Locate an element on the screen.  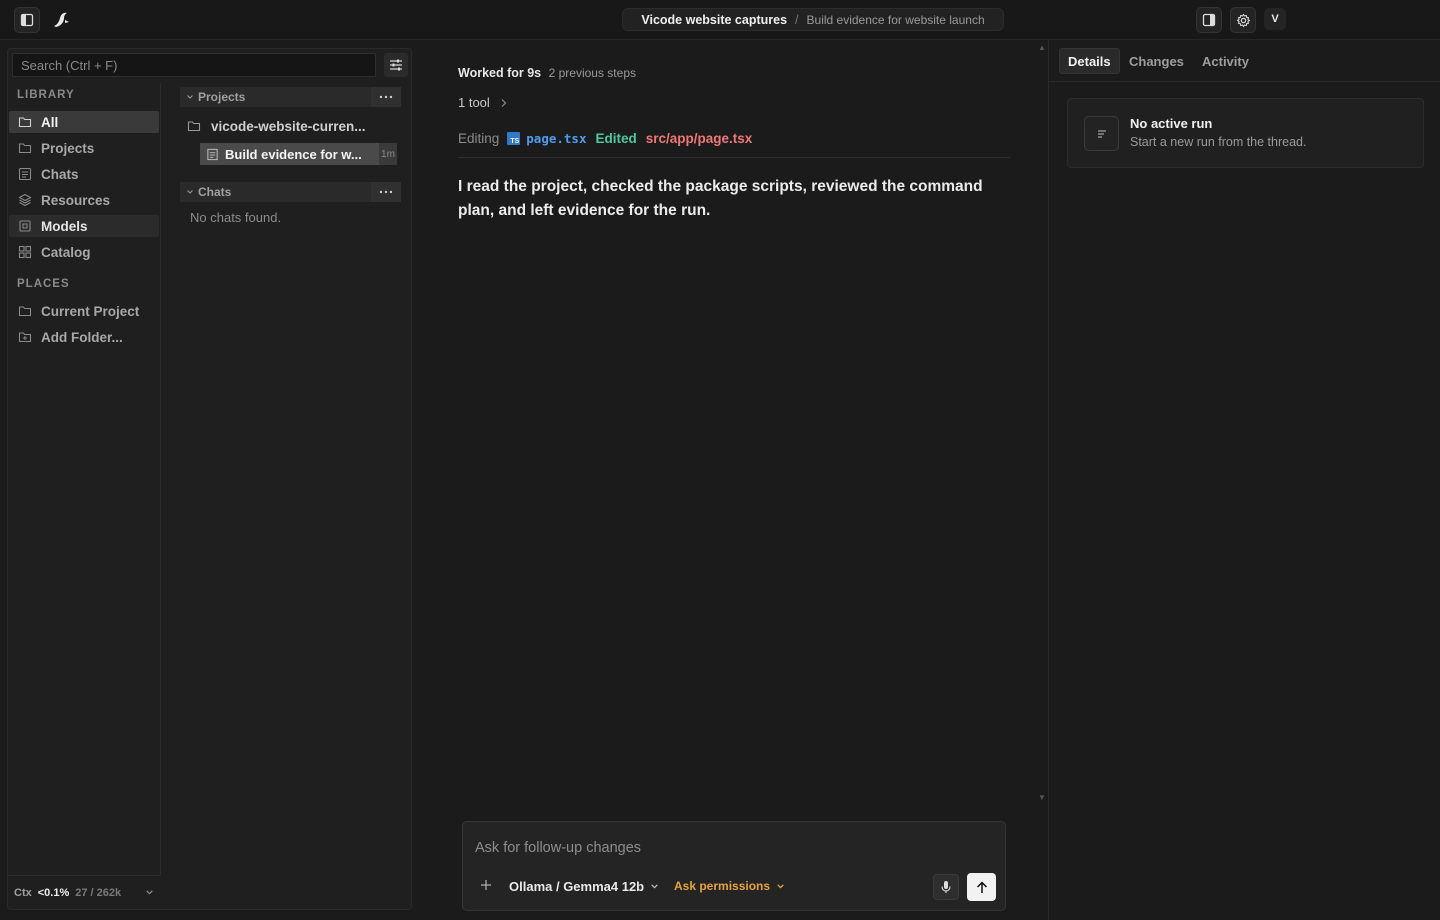
projects-group-label: Projects is located at coordinates (222, 97).